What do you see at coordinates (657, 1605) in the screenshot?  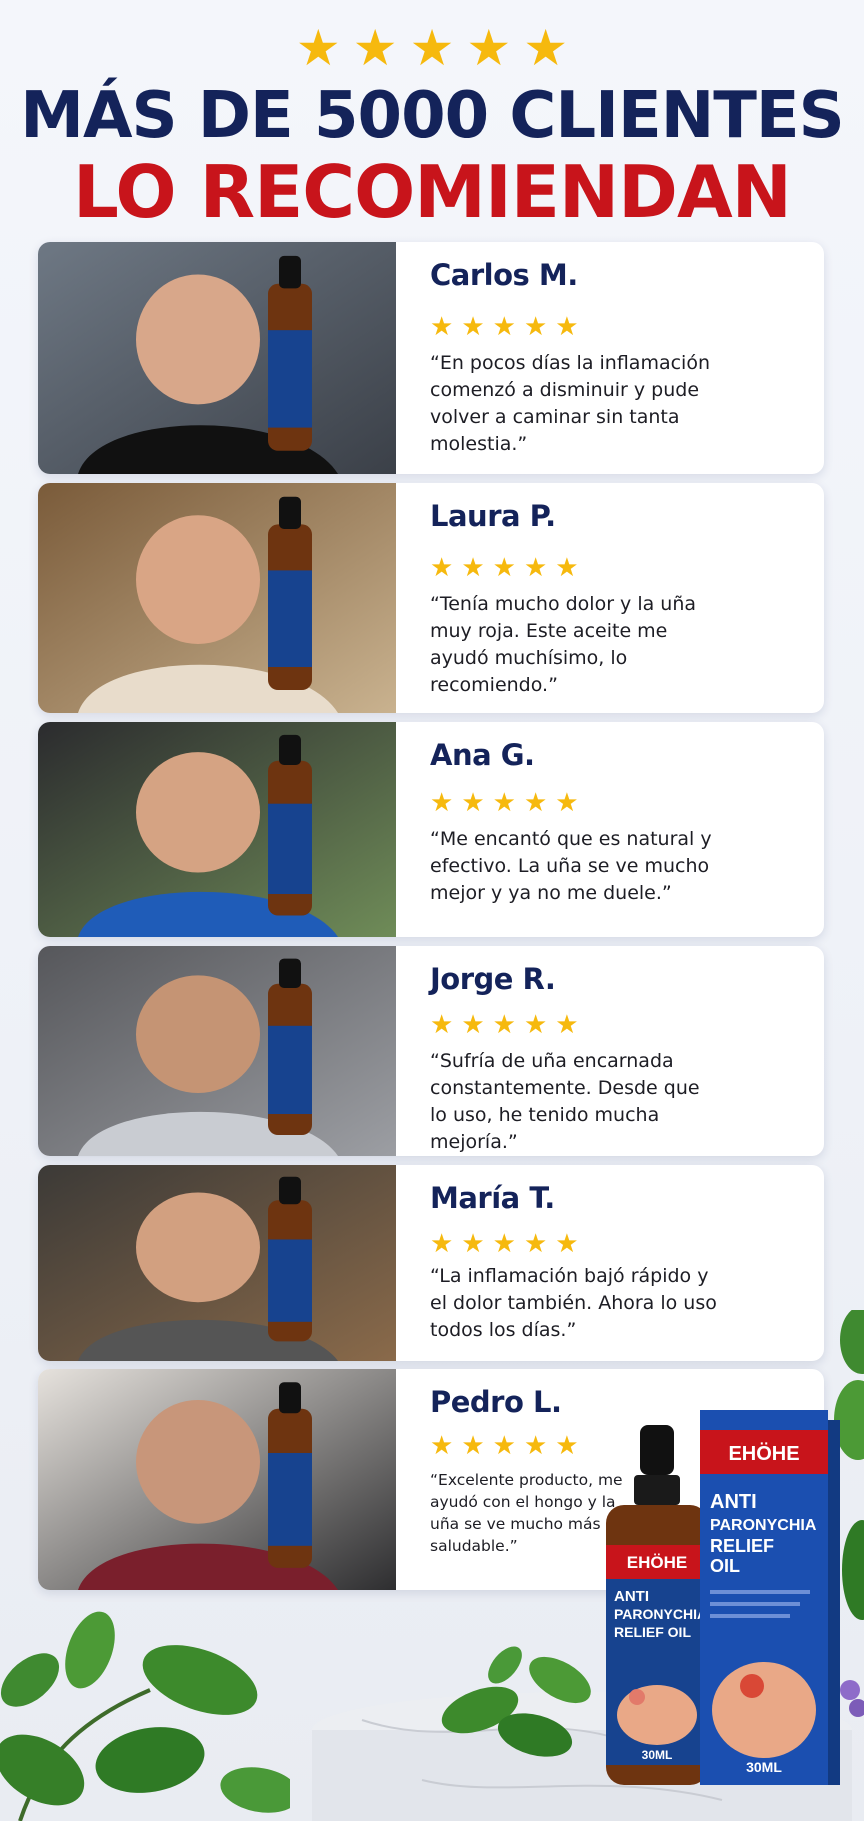 I see `product-bottle: EHÖHE ANTI PARONYCHIA RELIEF OIL 30ML` at bounding box center [657, 1605].